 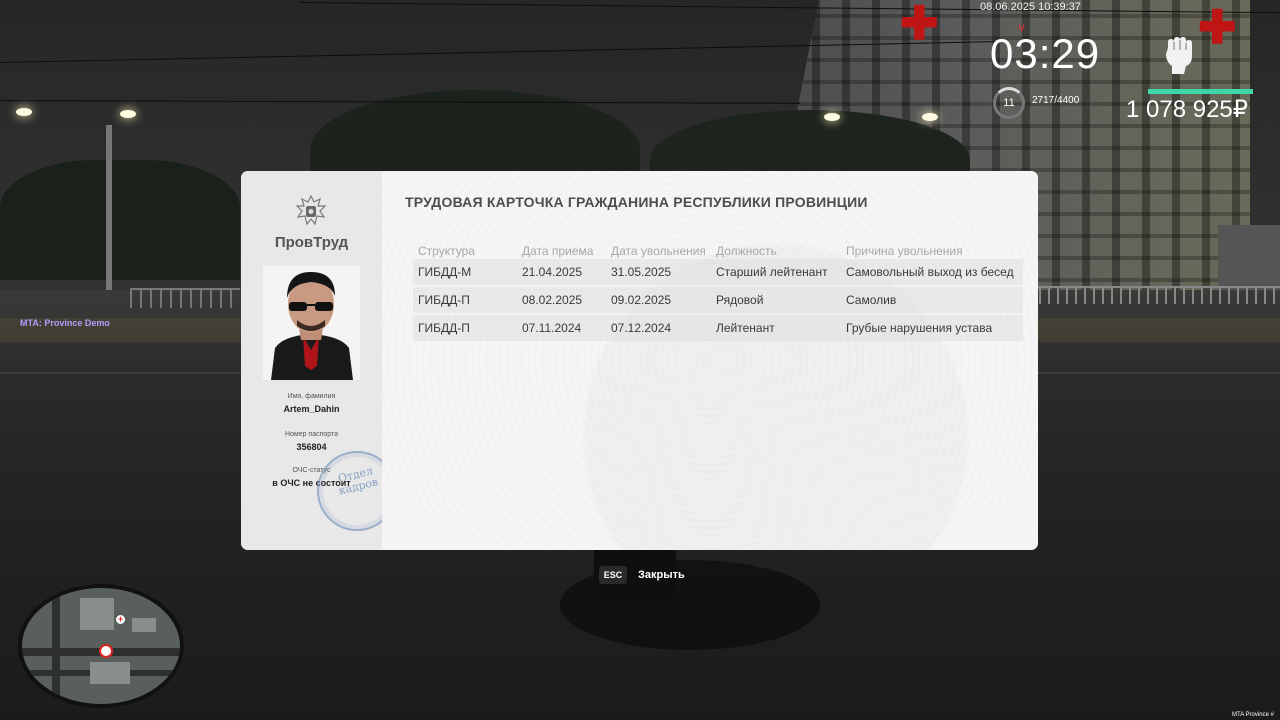 What do you see at coordinates (185, 298) in the screenshot?
I see `fence-left` at bounding box center [185, 298].